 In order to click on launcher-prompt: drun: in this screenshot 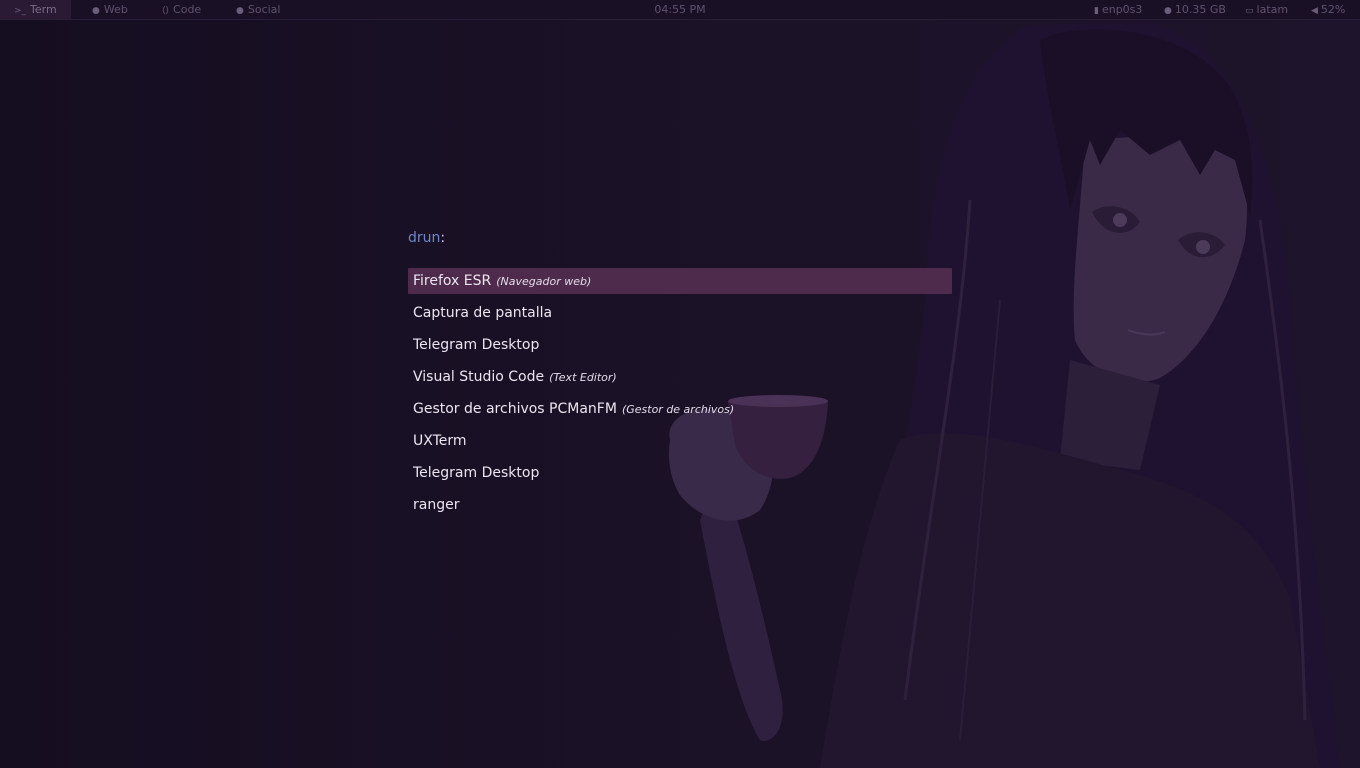, I will do `click(680, 238)`.